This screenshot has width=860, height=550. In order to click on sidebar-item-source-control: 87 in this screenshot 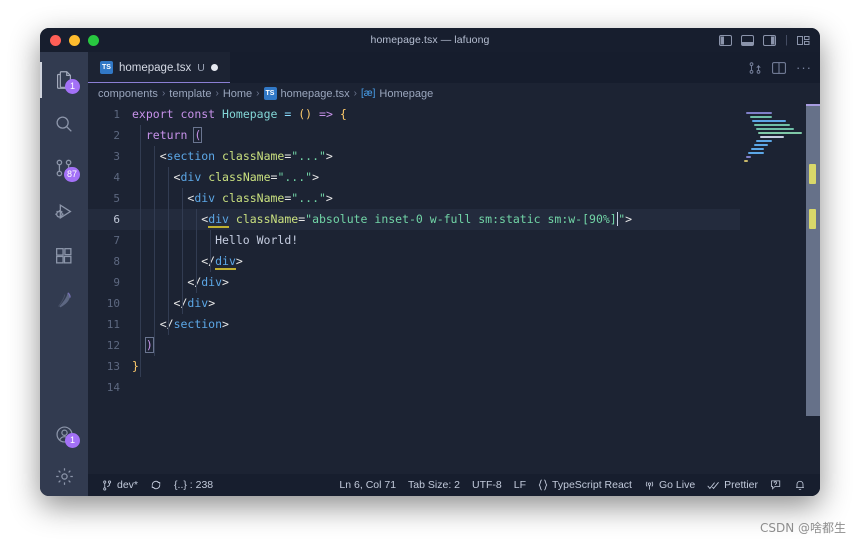, I will do `click(64, 168)`.